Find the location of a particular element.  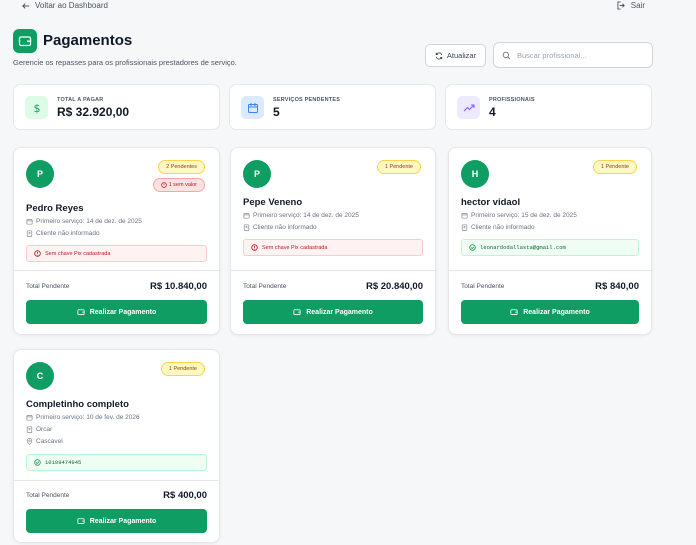

stat-card-total: $ TOTAL A PAGAR R$ 32.920,00 is located at coordinates (116, 107).